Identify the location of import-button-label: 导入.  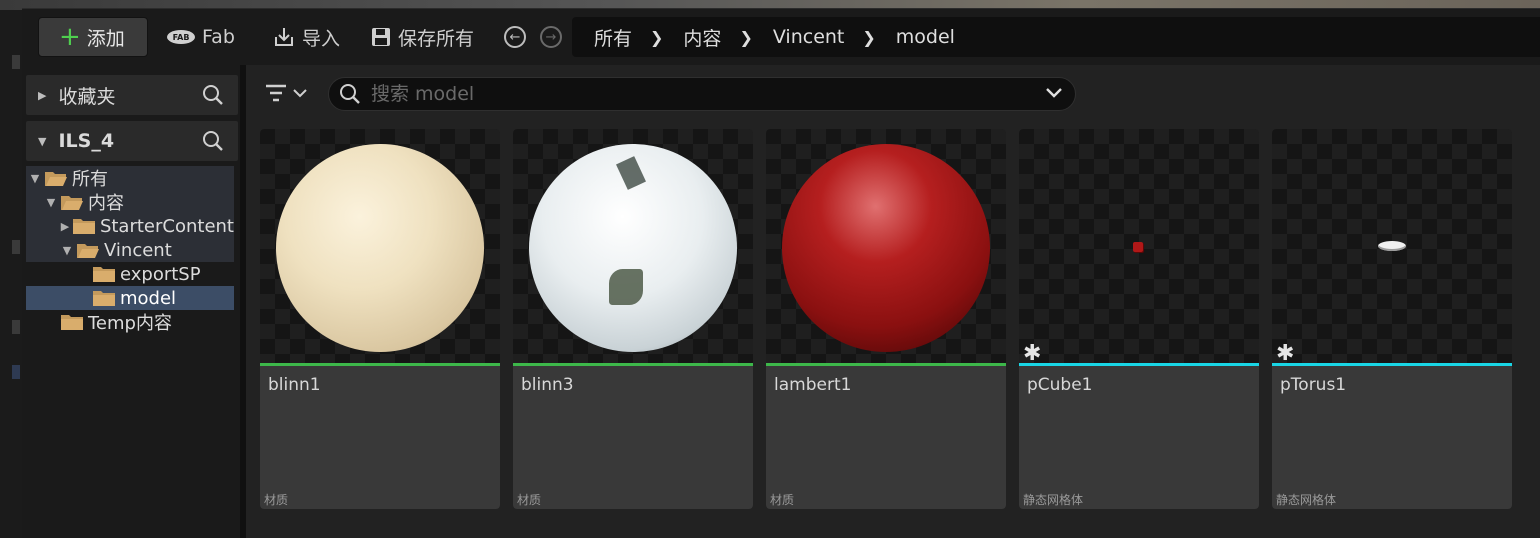
(321, 38).